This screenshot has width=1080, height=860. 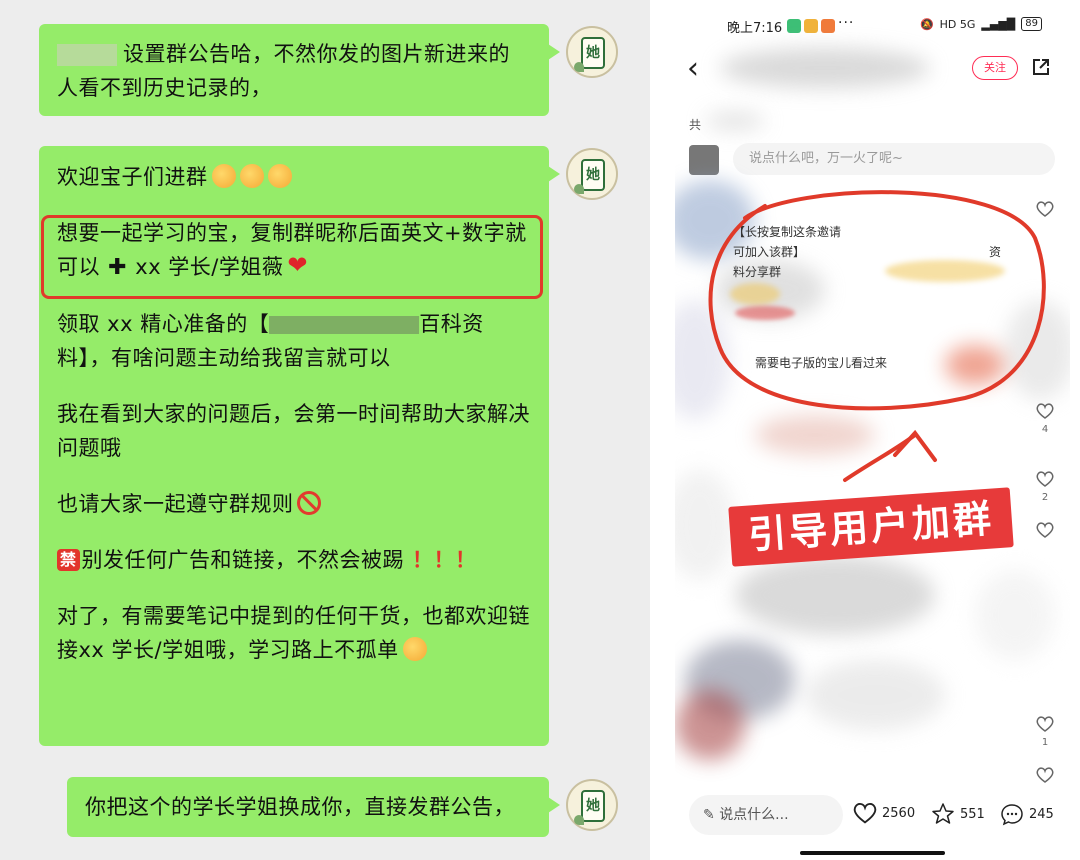 I want to click on rules-text: 也请大家一起遵守群规则, so click(x=175, y=504).